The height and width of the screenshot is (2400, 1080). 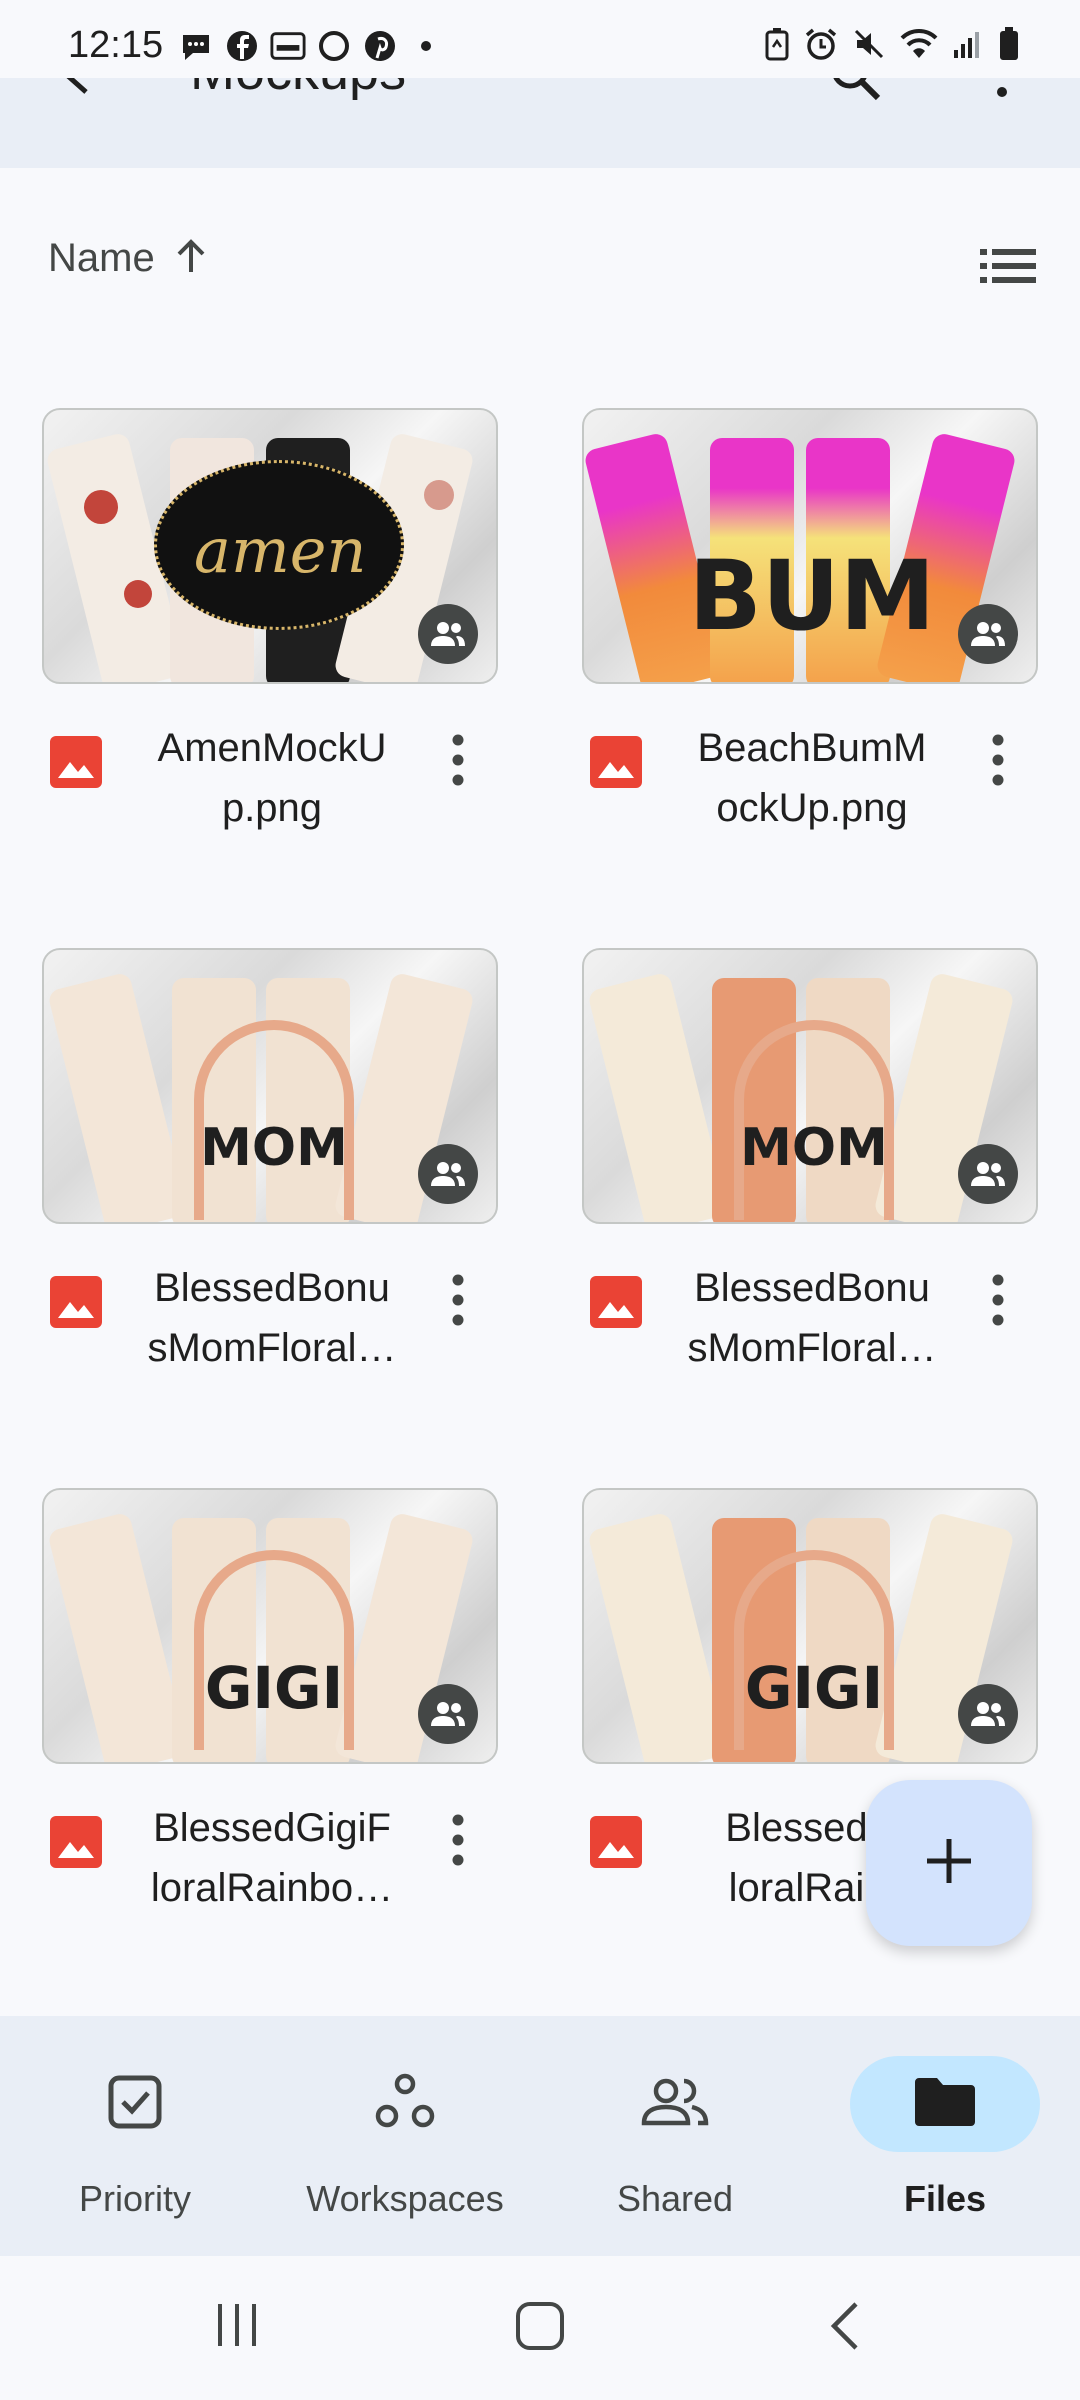 I want to click on file-name: BeachBumM ockUp.png, so click(x=812, y=778).